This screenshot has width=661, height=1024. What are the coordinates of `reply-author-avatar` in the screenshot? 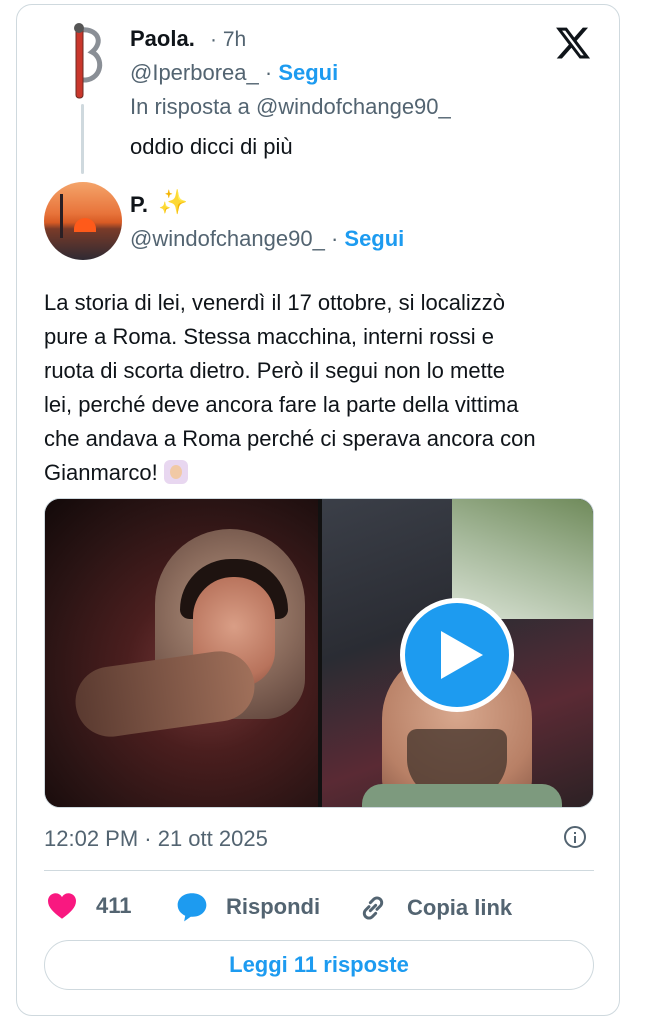 It's located at (82, 62).